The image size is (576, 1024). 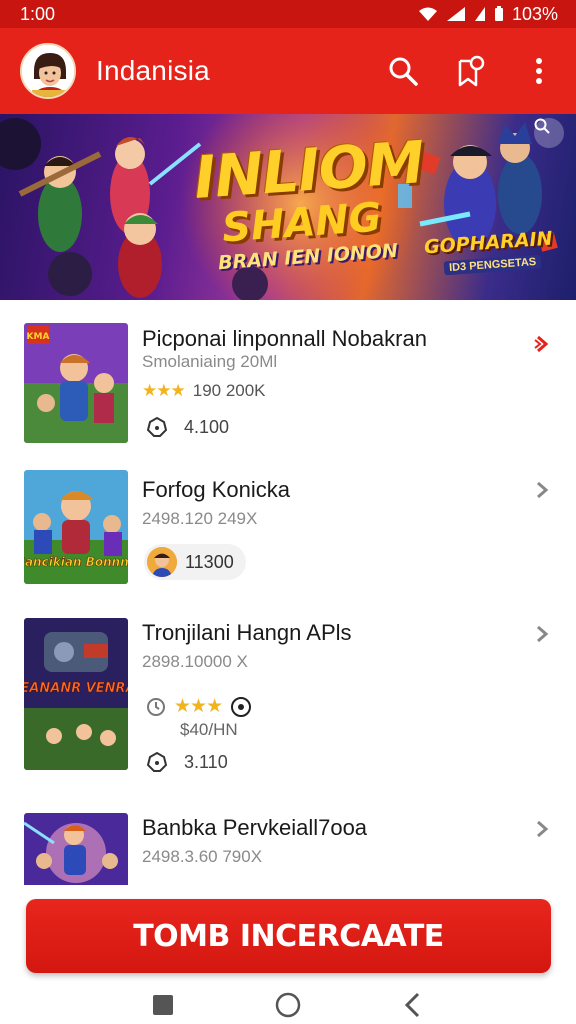 What do you see at coordinates (288, 71) in the screenshot?
I see `app-bar: Indanisia` at bounding box center [288, 71].